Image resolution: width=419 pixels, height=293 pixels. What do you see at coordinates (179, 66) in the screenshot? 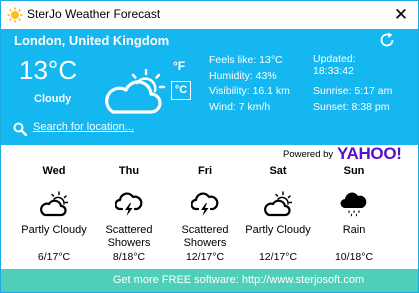
I see `fahrenheit-toggle: °F` at bounding box center [179, 66].